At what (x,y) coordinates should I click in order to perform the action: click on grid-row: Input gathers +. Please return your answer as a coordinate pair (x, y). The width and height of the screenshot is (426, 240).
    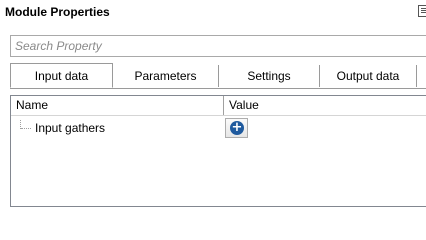
    Looking at the image, I should click on (218, 128).